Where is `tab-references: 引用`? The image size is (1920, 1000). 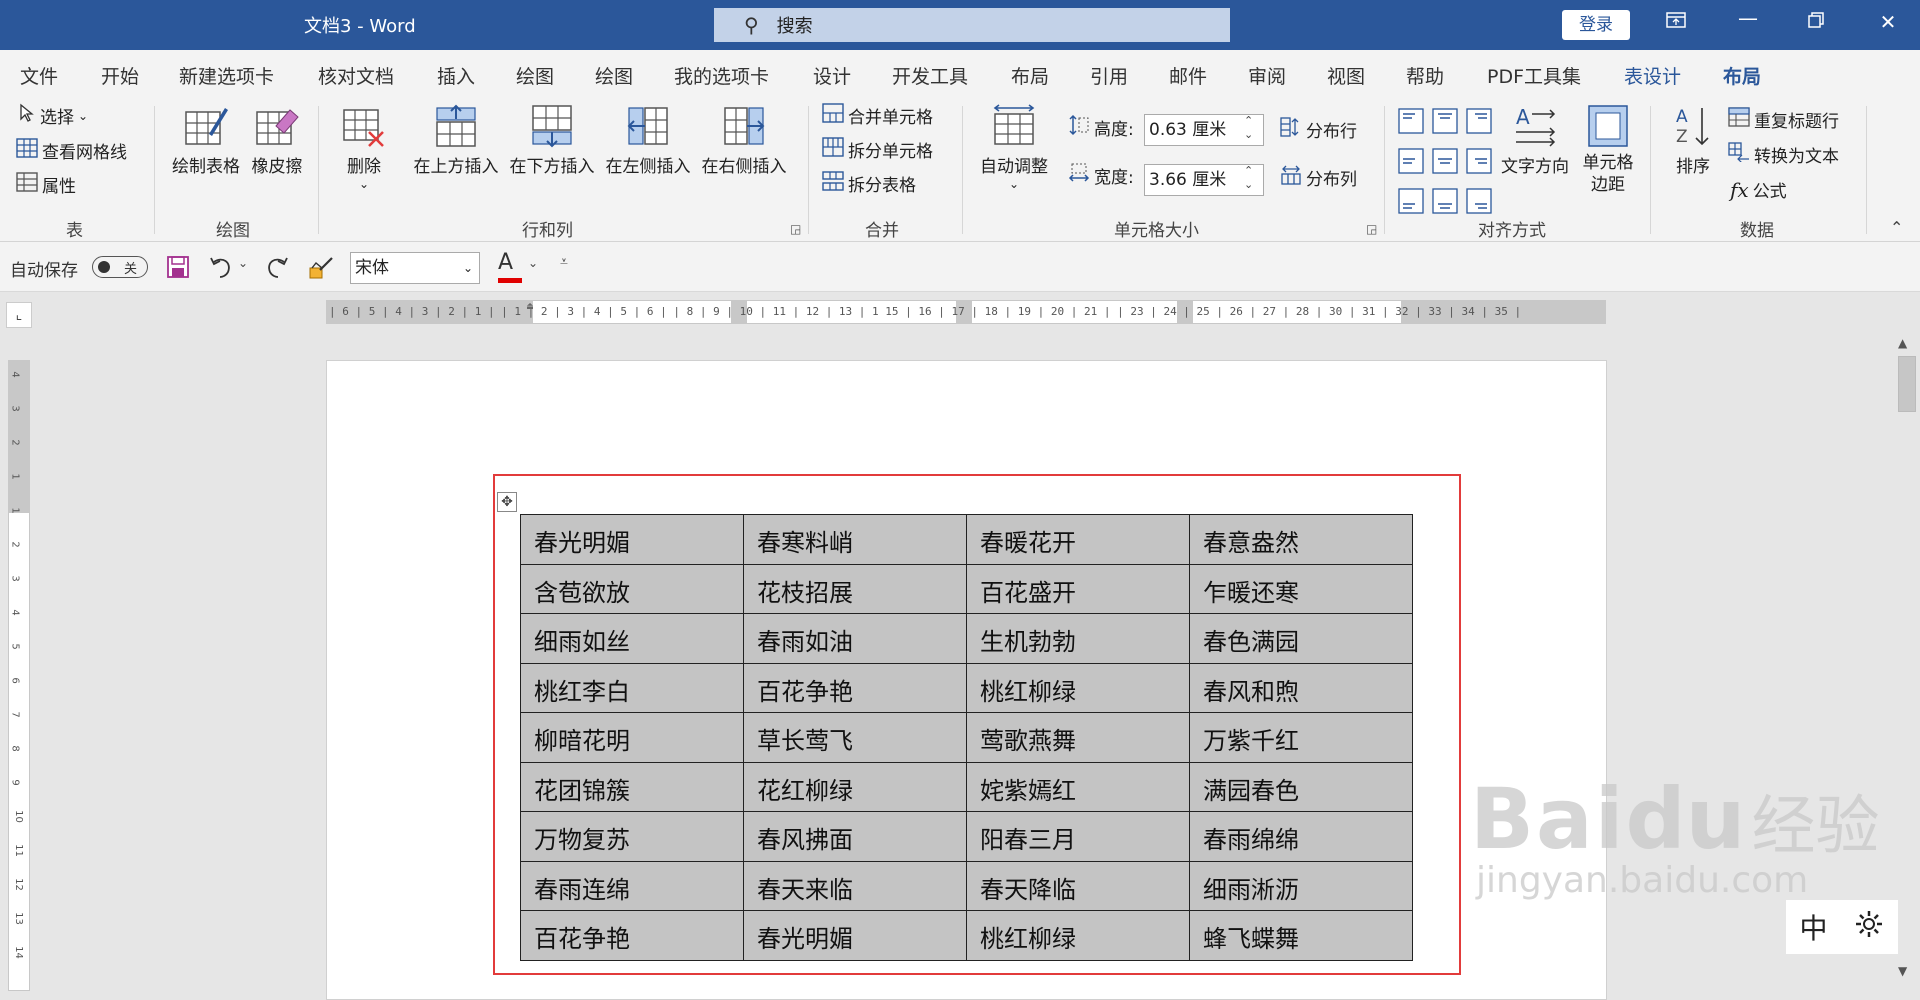 tab-references: 引用 is located at coordinates (1109, 75).